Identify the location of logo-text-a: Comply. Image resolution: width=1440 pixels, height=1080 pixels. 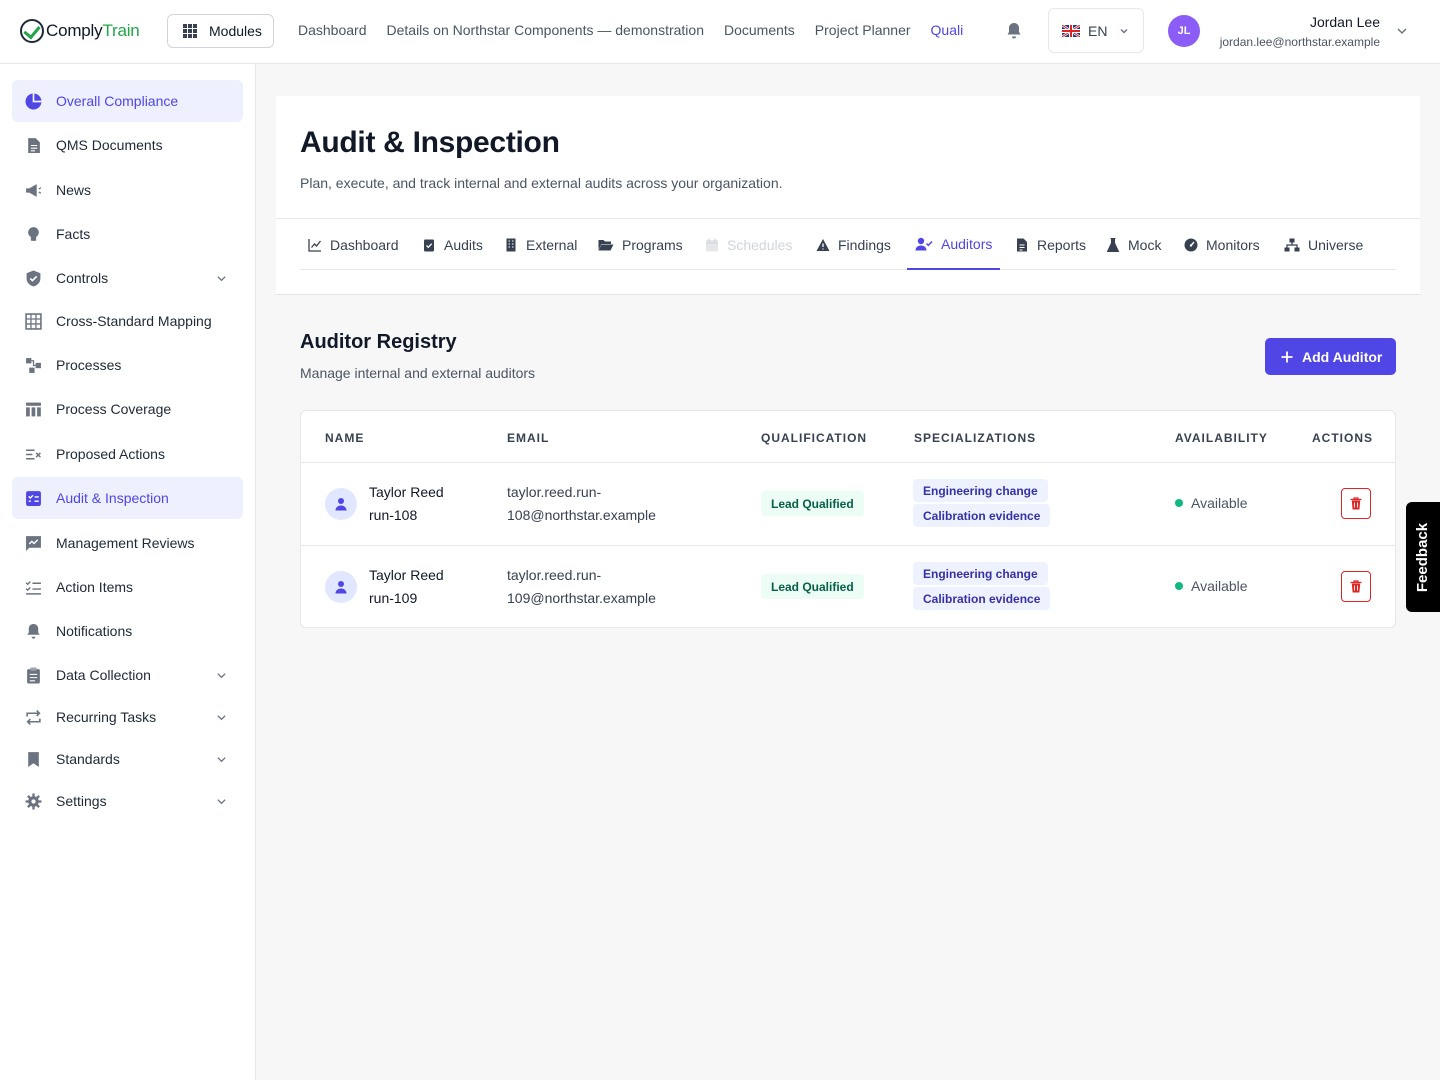
(74, 30).